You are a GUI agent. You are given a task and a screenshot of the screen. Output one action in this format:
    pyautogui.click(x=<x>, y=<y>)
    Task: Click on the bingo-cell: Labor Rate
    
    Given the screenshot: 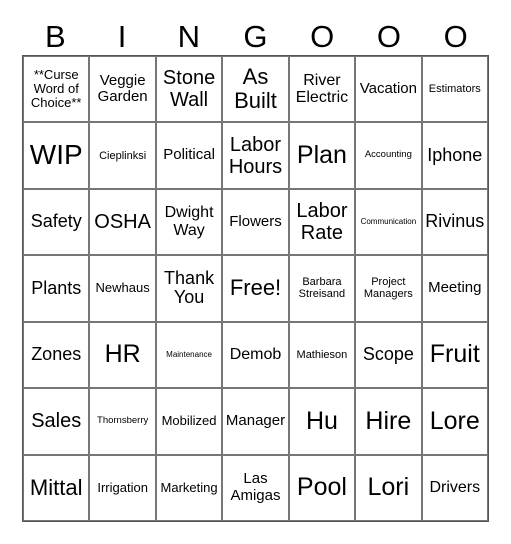 What is the action you would take?
    pyautogui.click(x=322, y=222)
    